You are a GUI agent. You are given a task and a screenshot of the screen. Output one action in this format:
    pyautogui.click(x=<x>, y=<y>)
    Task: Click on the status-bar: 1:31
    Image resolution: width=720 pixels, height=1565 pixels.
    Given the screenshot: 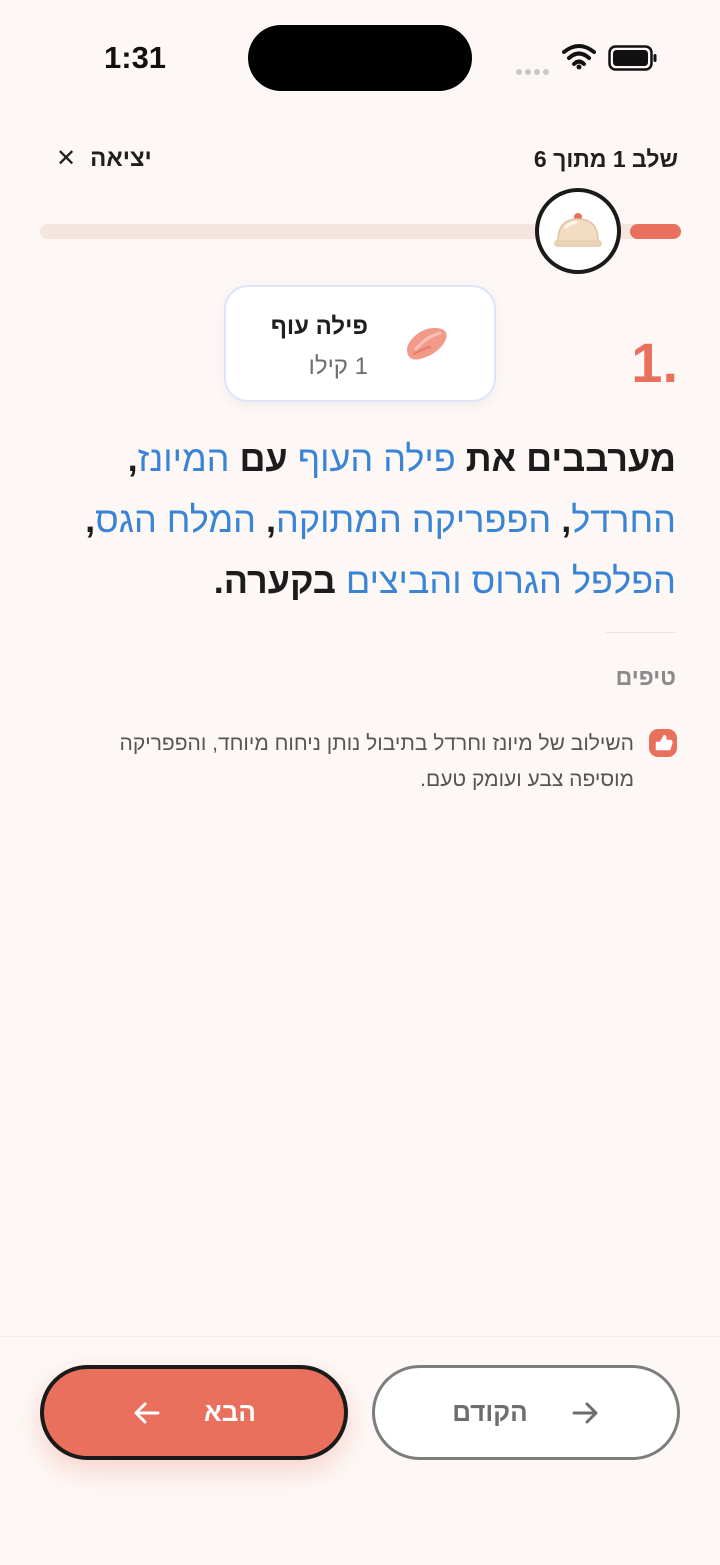 What is the action you would take?
    pyautogui.click(x=360, y=60)
    